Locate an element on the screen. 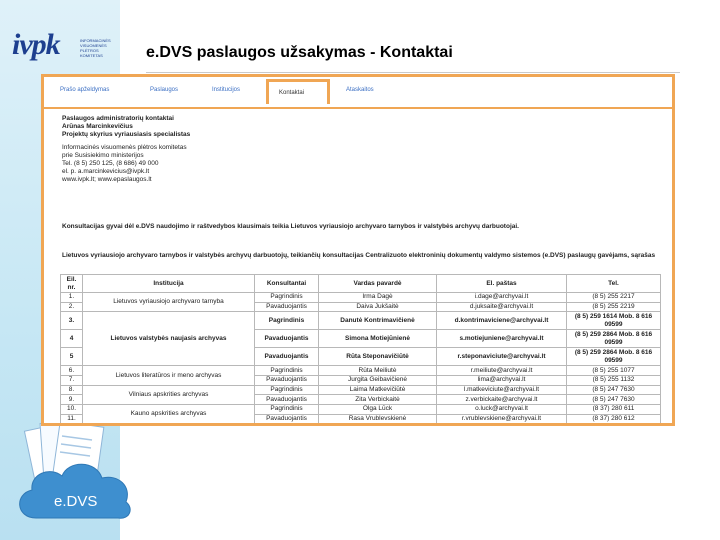 The image size is (720, 540). cell-phone: (8 37) 280 611 is located at coordinates (613, 409).